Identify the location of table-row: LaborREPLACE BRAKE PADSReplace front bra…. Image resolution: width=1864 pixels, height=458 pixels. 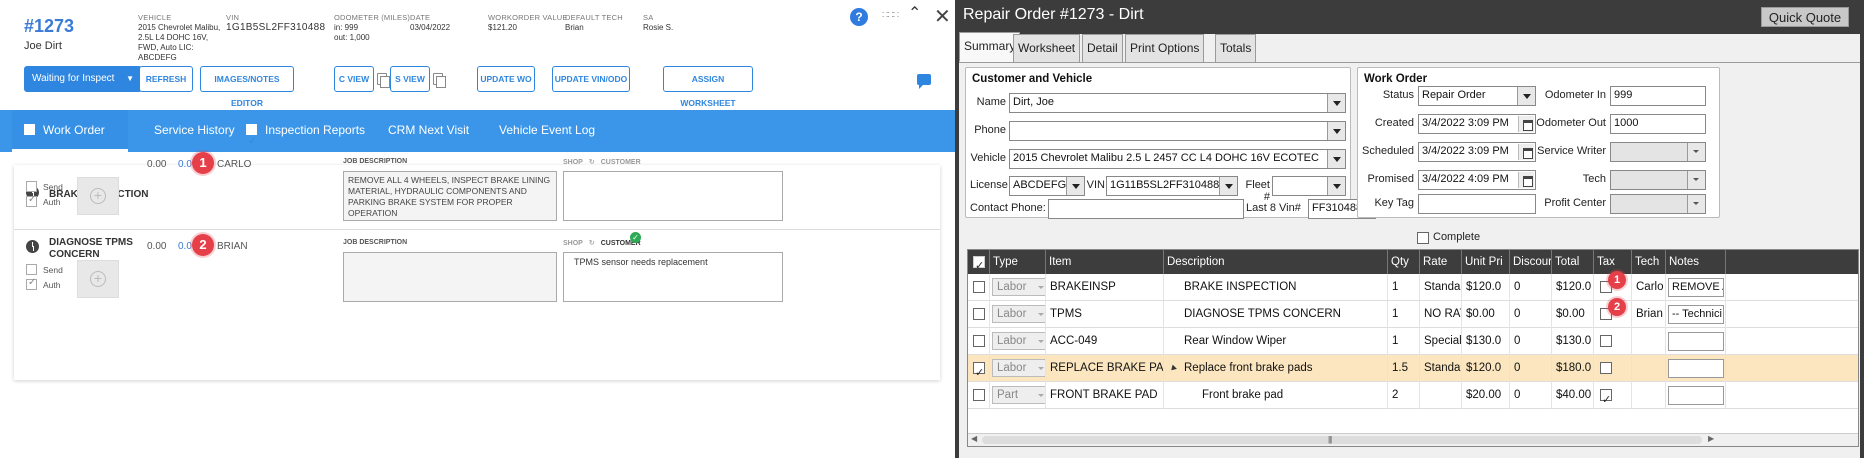
(1413, 368).